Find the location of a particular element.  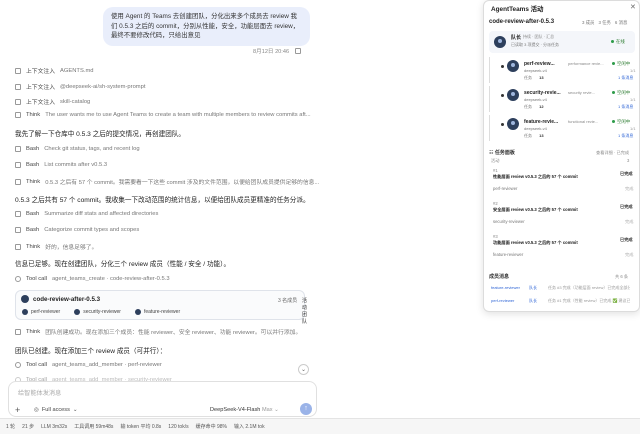

panel-title: AgentTeams 活动 is located at coordinates (517, 9).